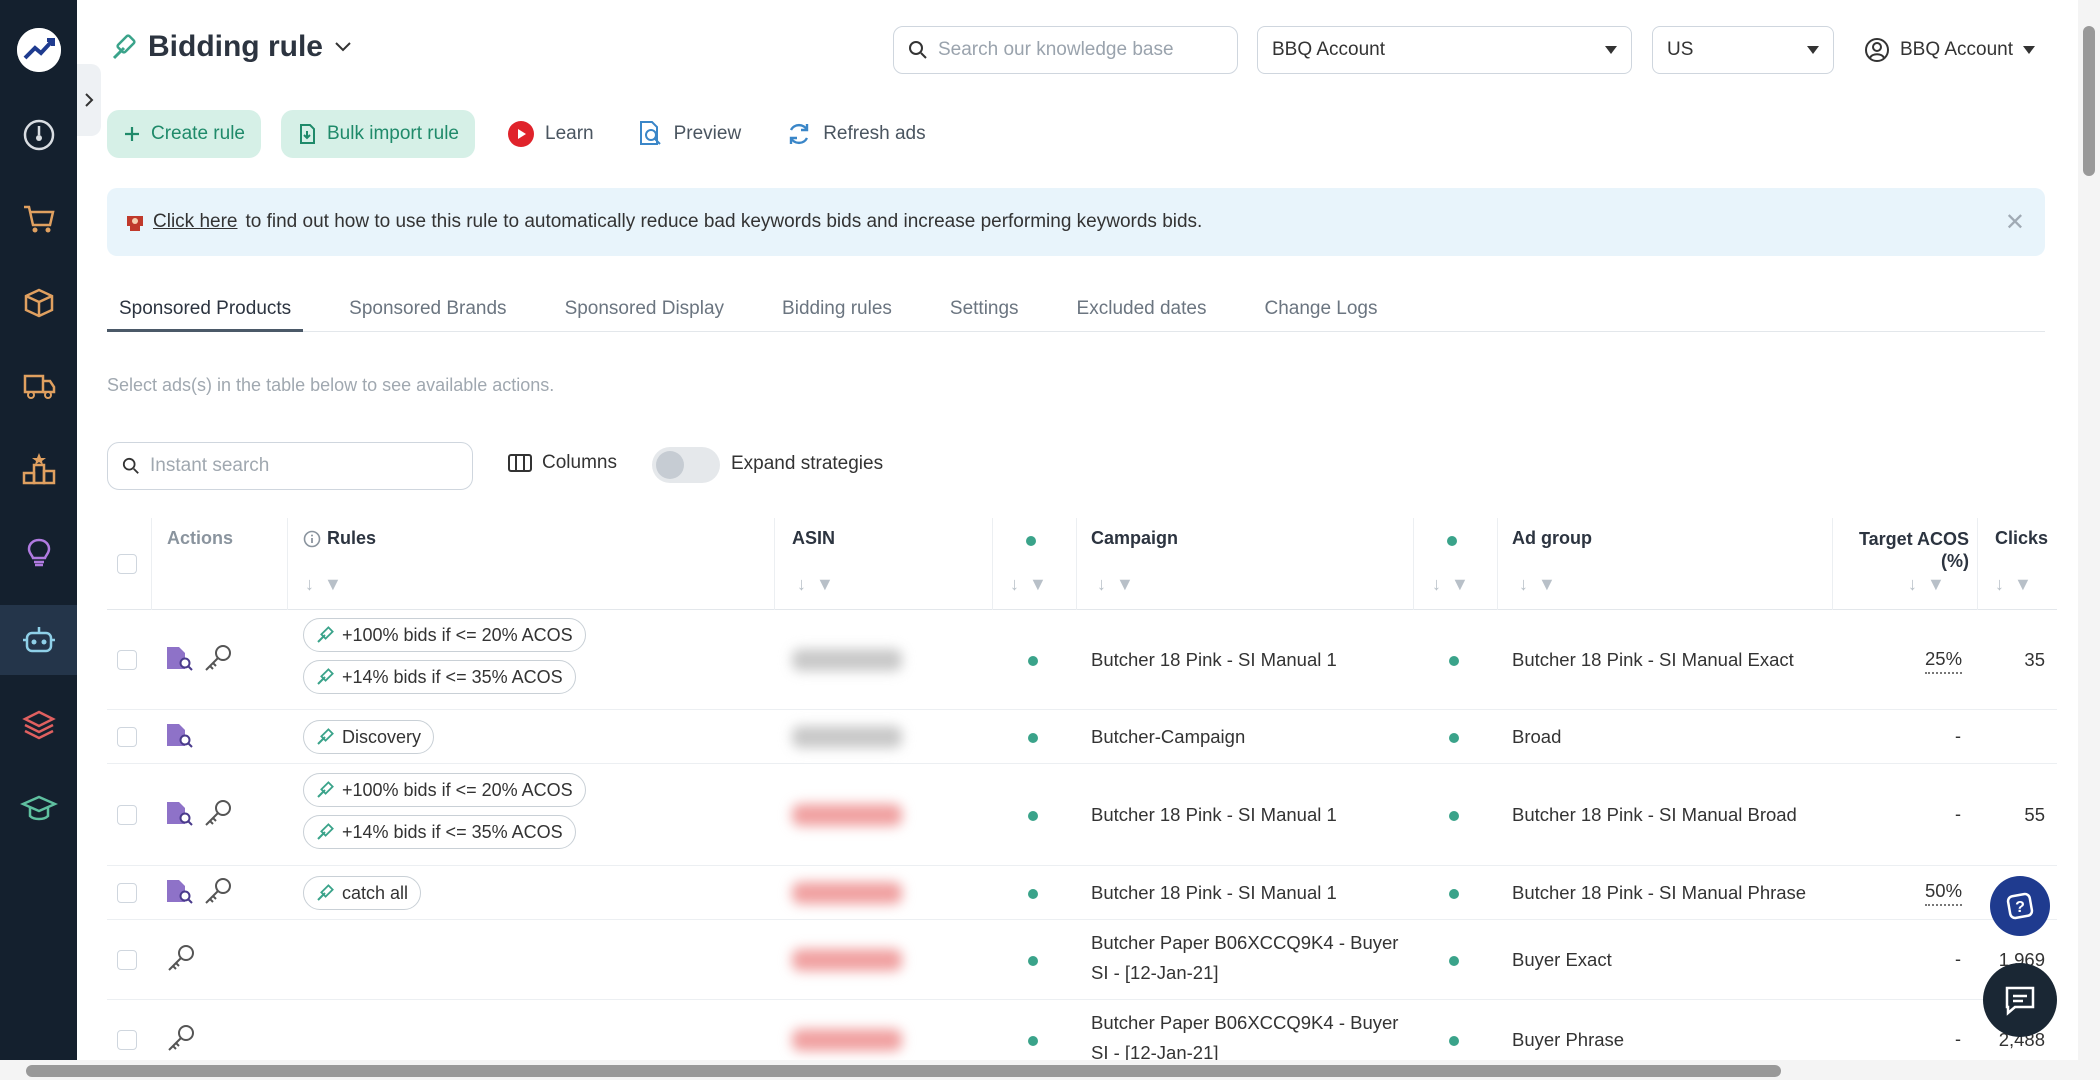  I want to click on truck-icon, so click(38, 385).